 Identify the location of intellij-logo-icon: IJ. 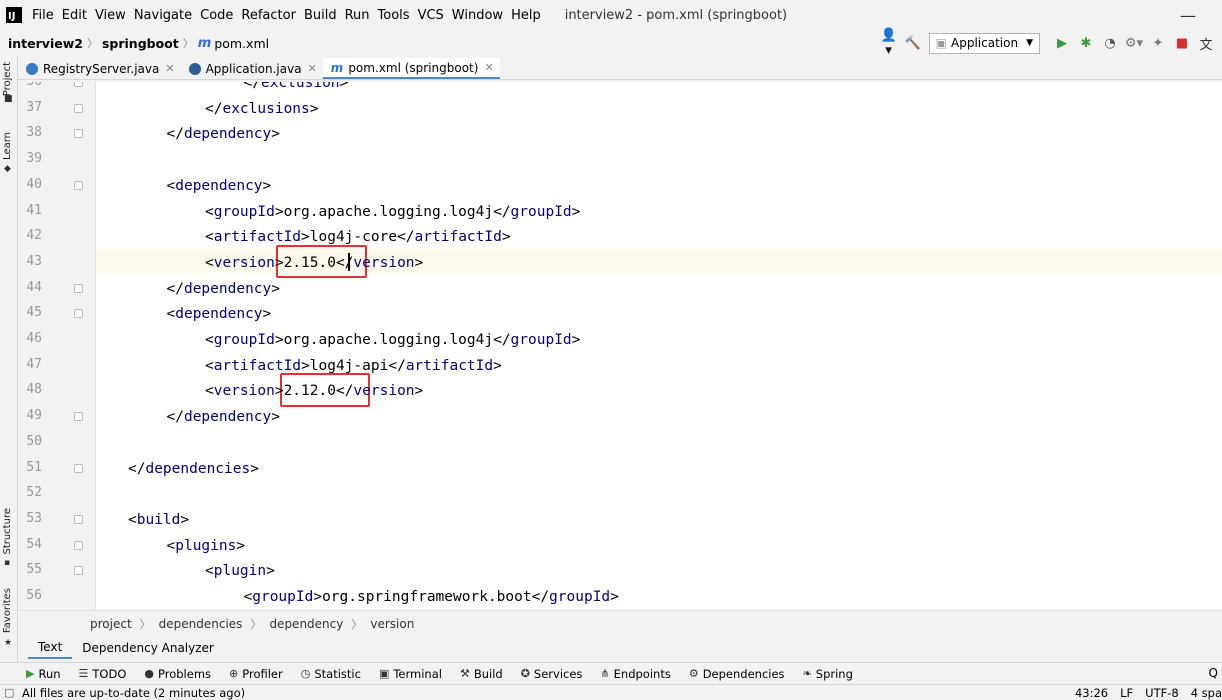
(14, 15).